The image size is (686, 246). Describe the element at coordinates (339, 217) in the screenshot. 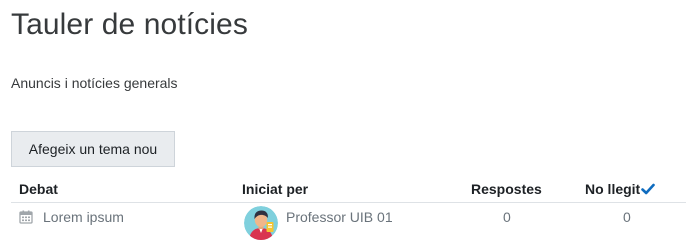

I see `author-link: Professor UIB 01` at that location.